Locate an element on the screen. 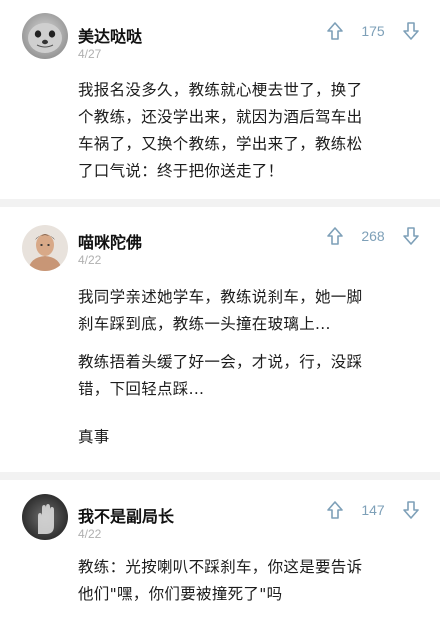 This screenshot has width=440, height=621. comment-text: 教练：光按喇叭不踩刹车，你这是要告诉 他们"嘿，你们要被撞死了"吗 is located at coordinates (220, 580).